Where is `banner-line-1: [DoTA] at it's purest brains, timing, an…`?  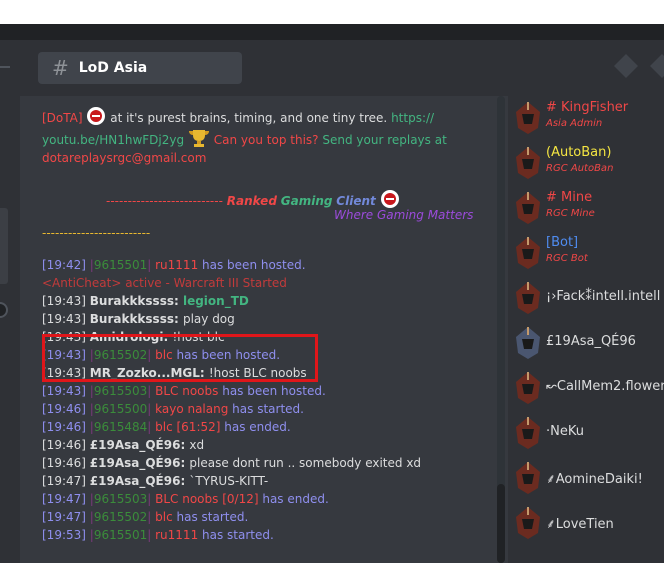
banner-line-1: [DoTA] at it's purest brains, timing, an… is located at coordinates (267, 116).